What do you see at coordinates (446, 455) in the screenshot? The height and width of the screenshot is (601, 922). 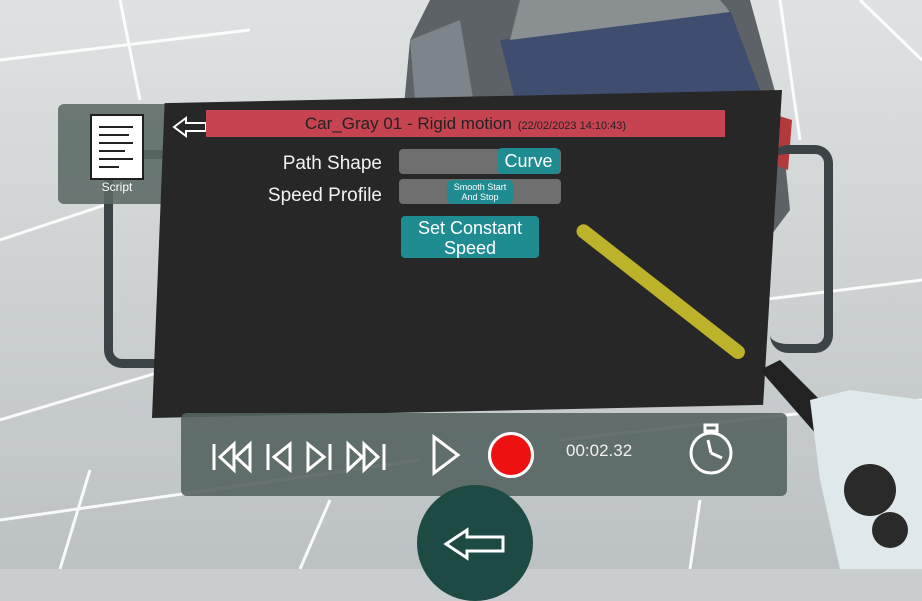 I see `play-icon` at bounding box center [446, 455].